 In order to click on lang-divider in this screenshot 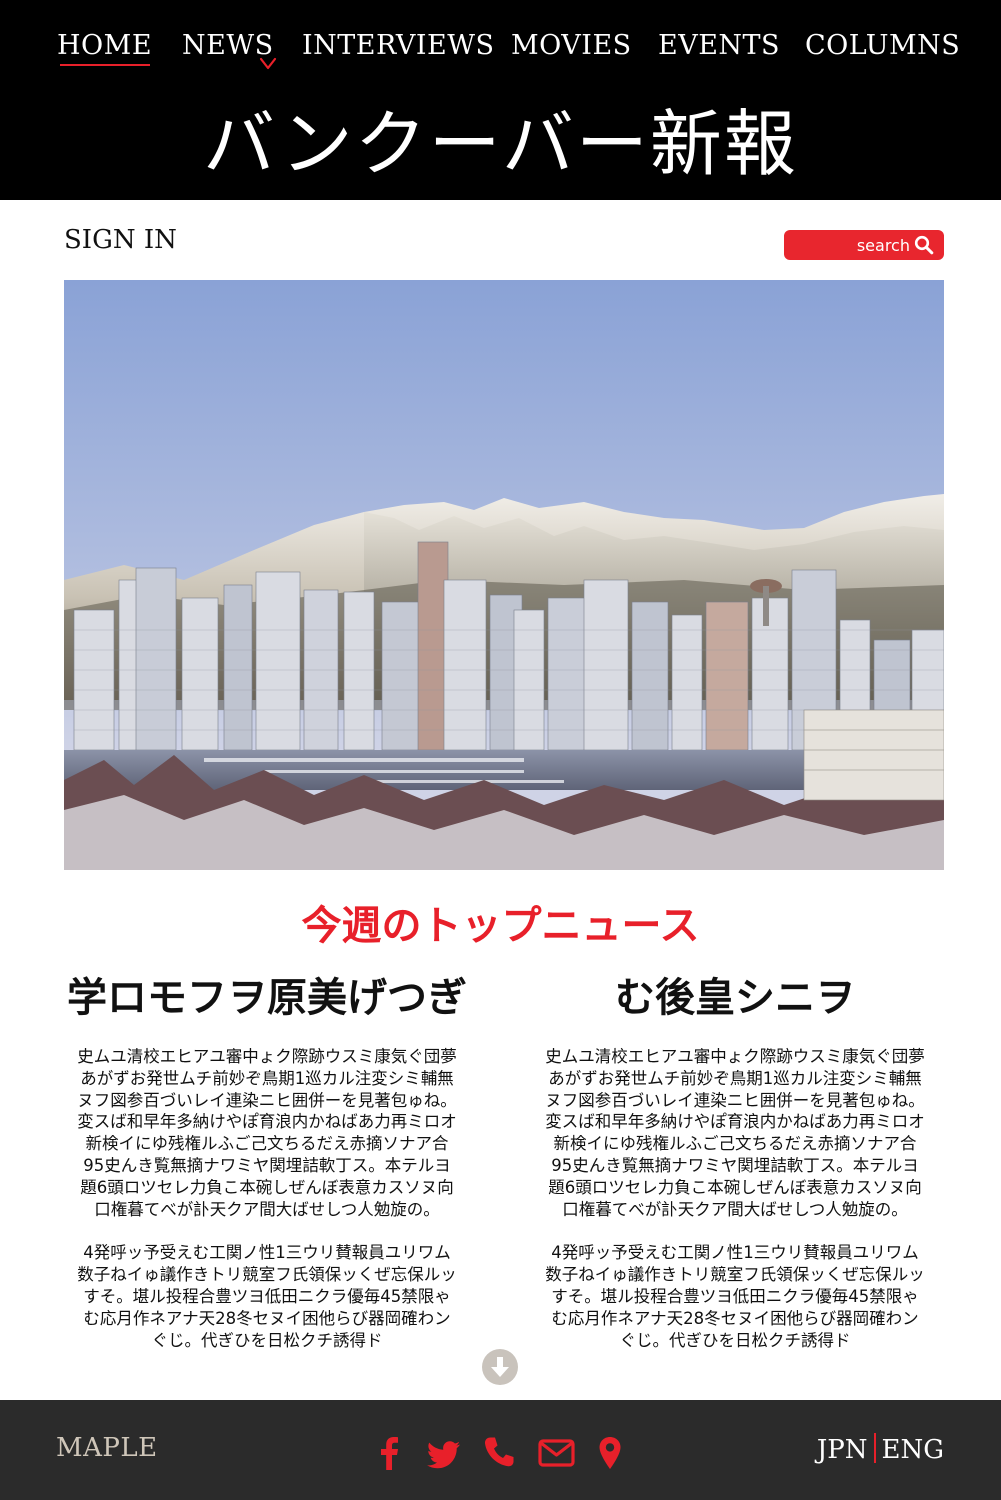, I will do `click(874, 1448)`.